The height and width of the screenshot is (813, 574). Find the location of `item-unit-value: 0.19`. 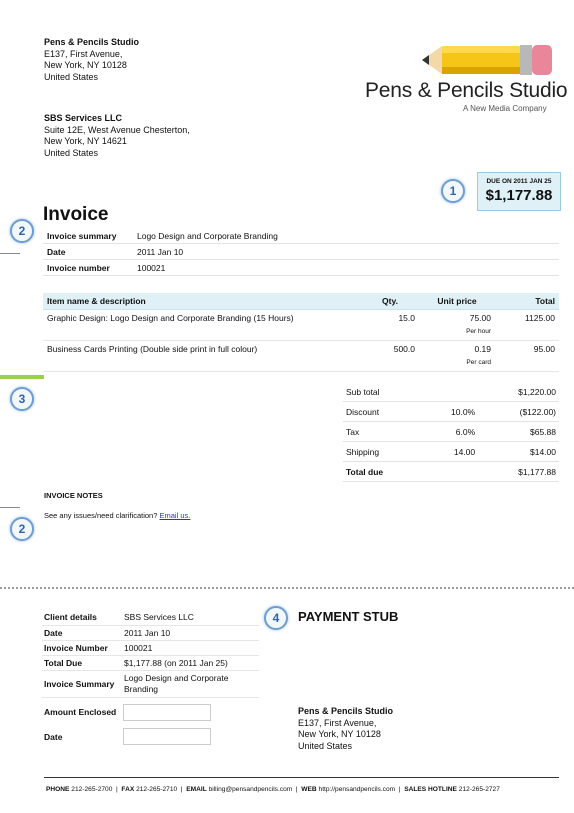

item-unit-value: 0.19 is located at coordinates (482, 349).